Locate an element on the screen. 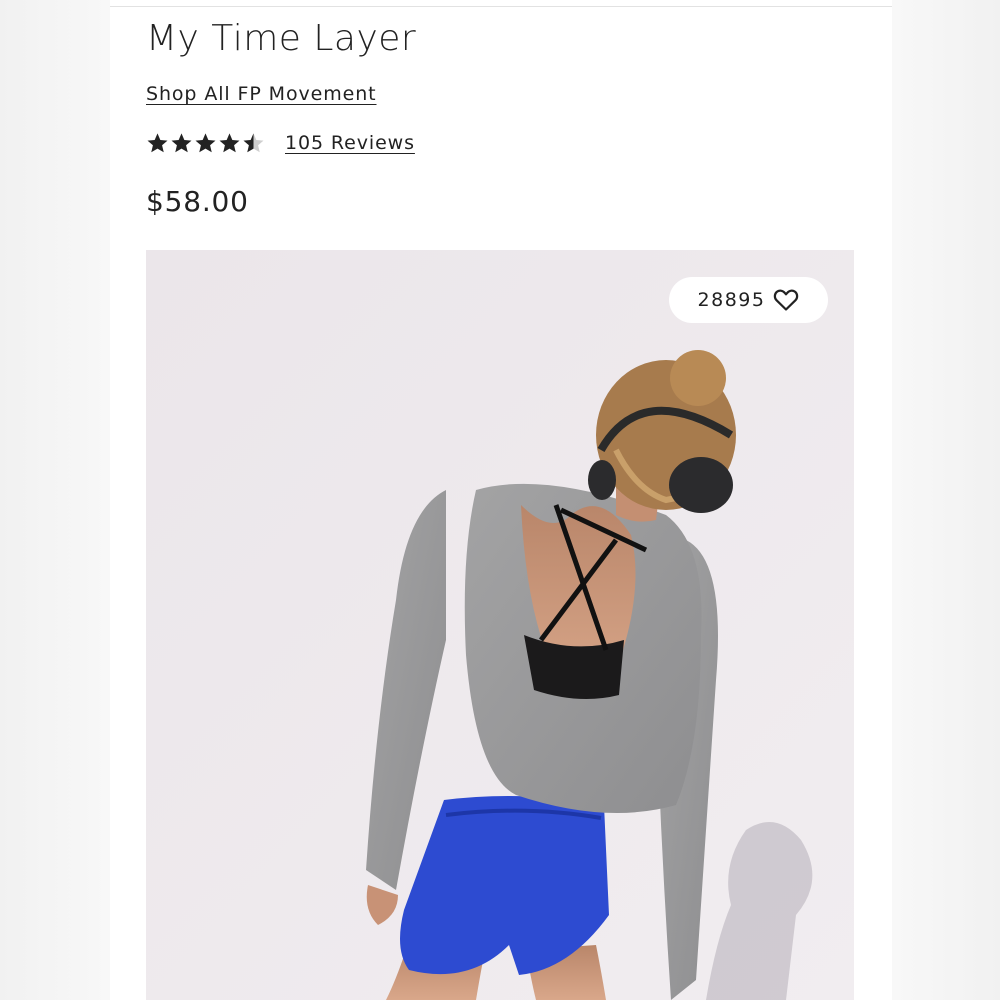  page-backdrop-right is located at coordinates (946, 500).